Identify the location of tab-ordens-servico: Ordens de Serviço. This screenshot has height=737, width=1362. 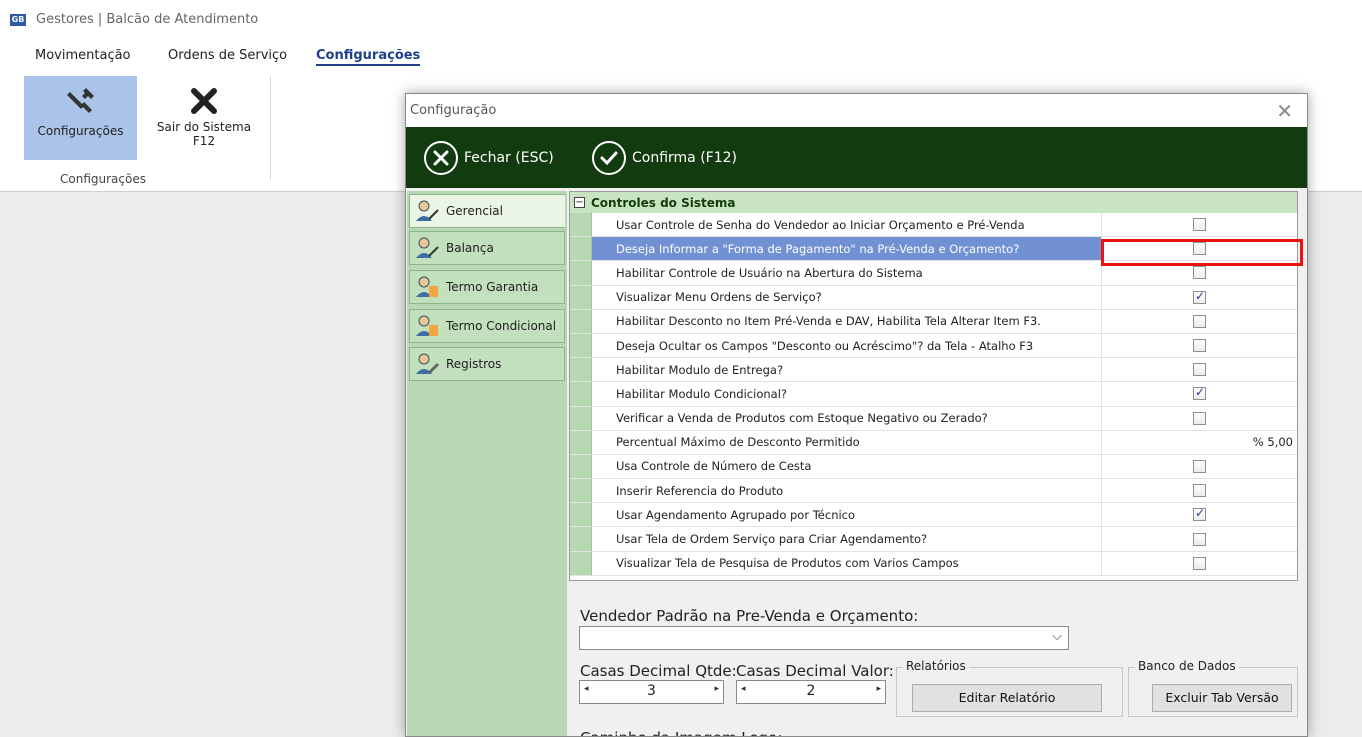
(227, 55).